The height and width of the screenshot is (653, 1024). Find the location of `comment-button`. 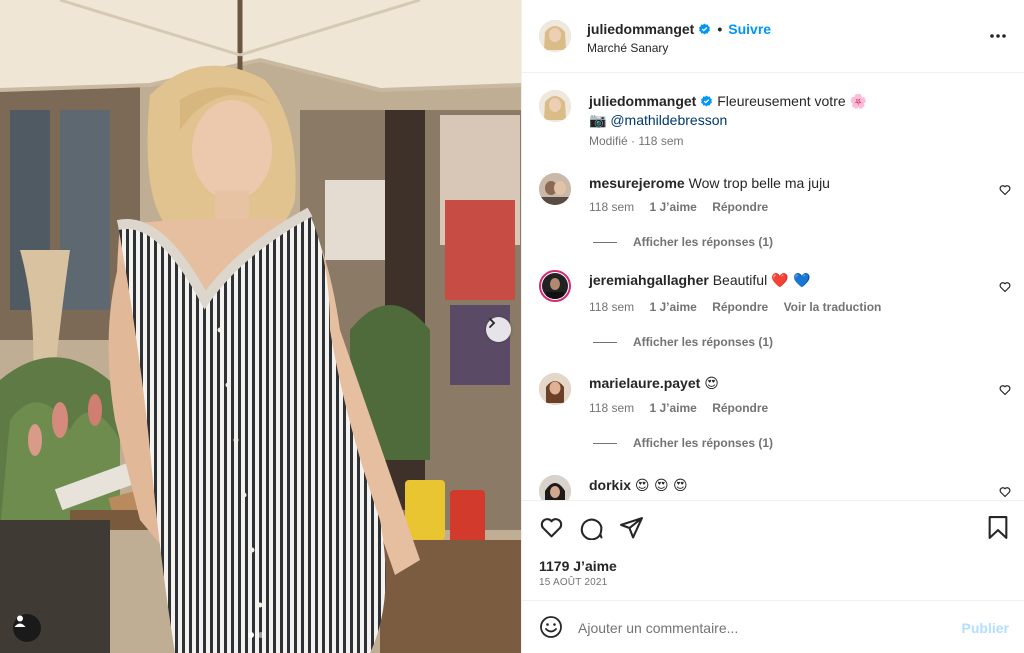

comment-button is located at coordinates (591, 529).